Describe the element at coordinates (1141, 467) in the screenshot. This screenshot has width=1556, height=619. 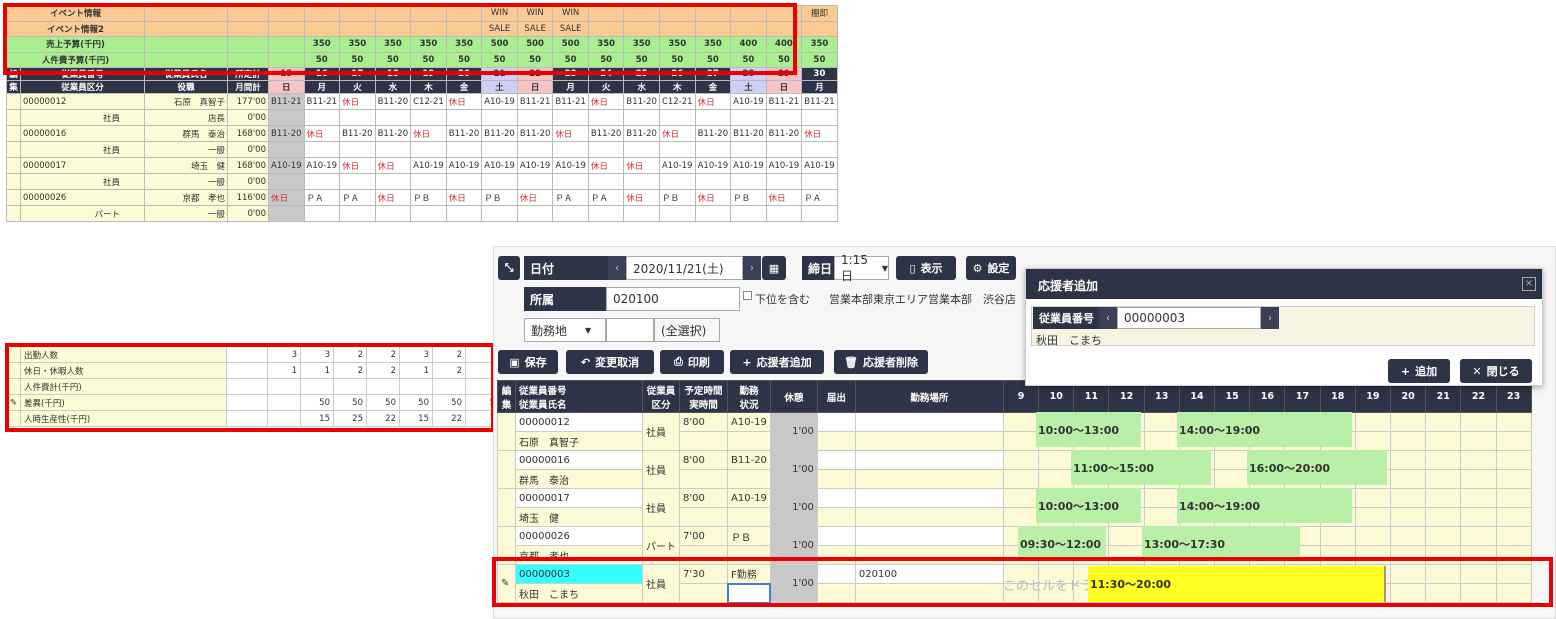
I see `shift-time-block: 11:00～15:00` at that location.